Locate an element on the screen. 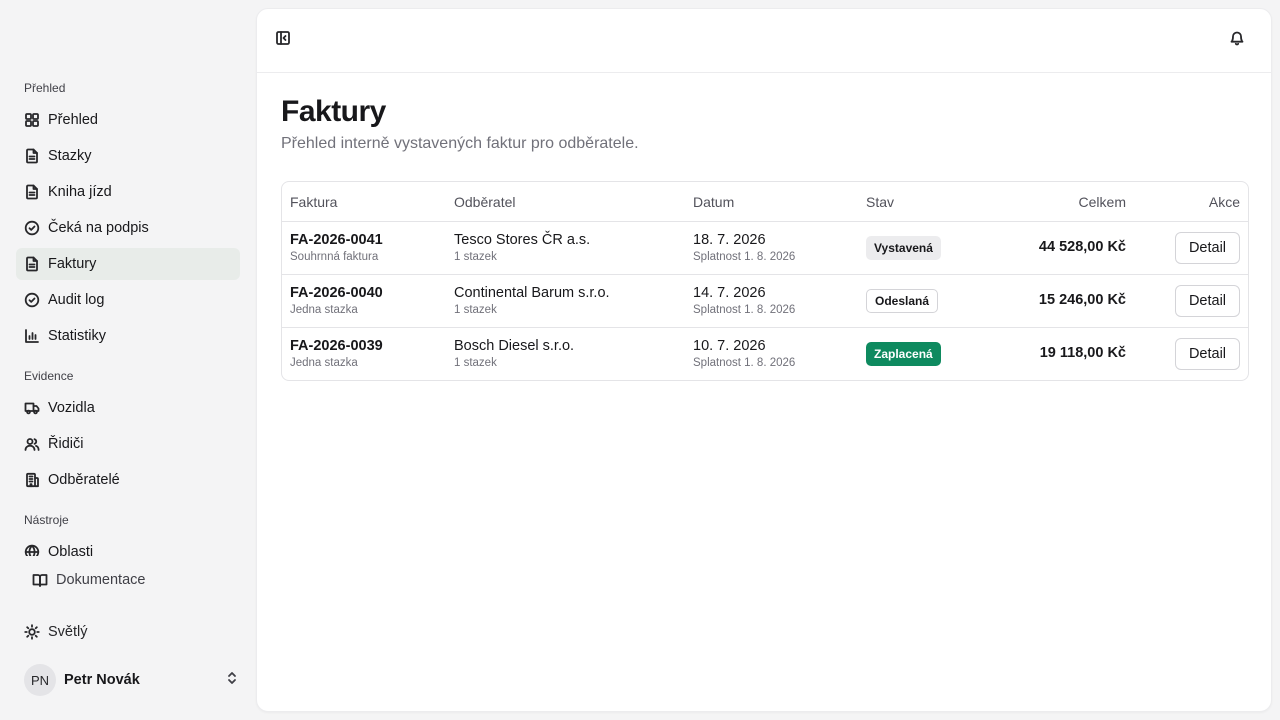  column-header-status: Stav is located at coordinates (880, 202).